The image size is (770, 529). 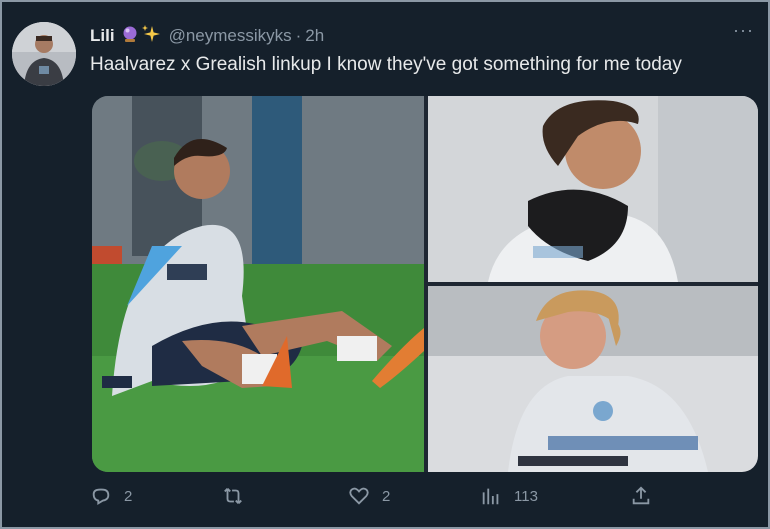 I want to click on share-button, so click(x=647, y=496).